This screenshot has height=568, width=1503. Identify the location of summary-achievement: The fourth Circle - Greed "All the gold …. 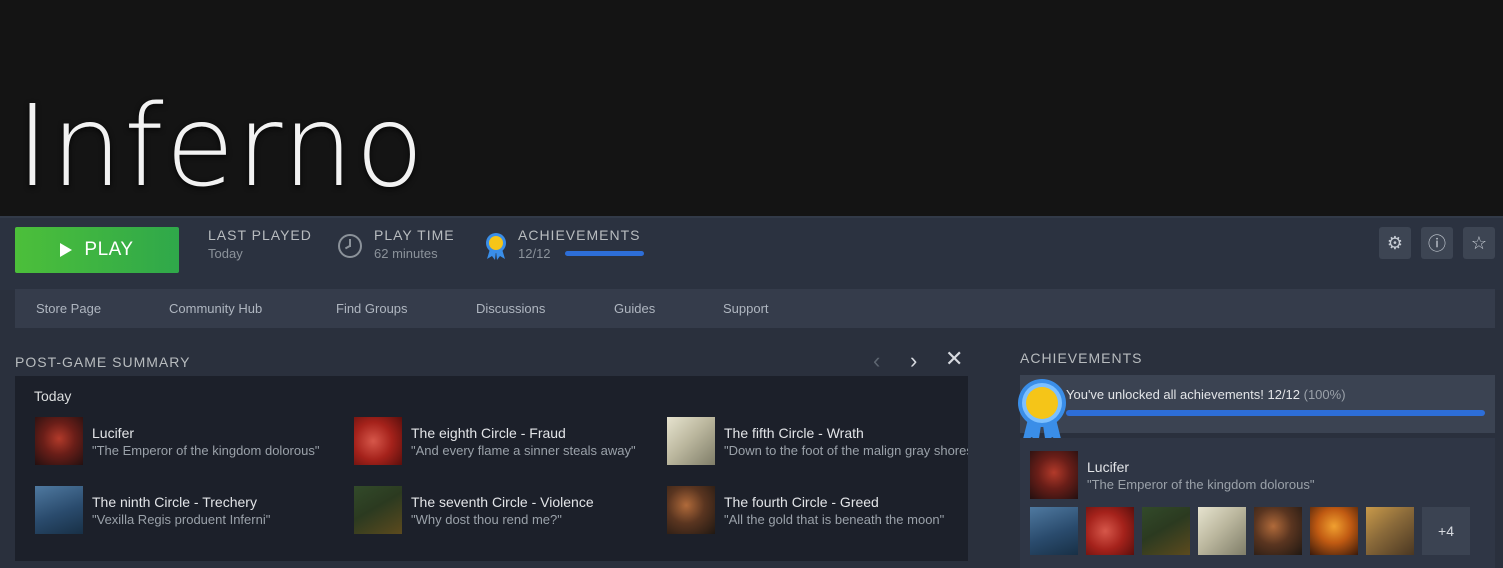
(817, 511).